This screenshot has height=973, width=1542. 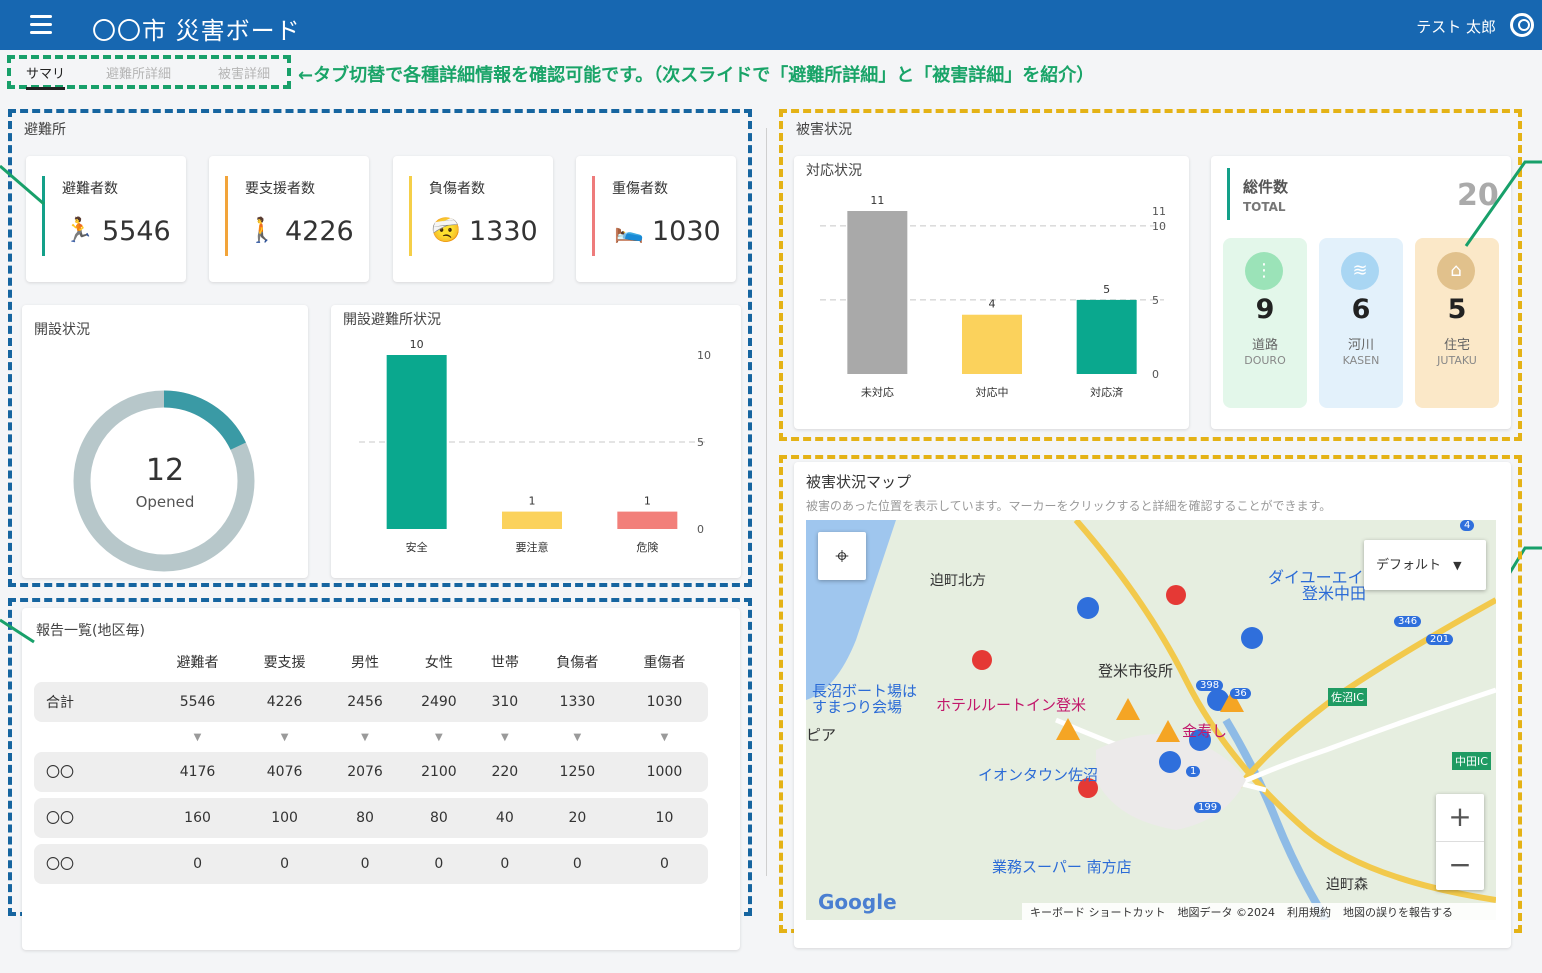 What do you see at coordinates (1408, 621) in the screenshot?
I see `road-number: 346` at bounding box center [1408, 621].